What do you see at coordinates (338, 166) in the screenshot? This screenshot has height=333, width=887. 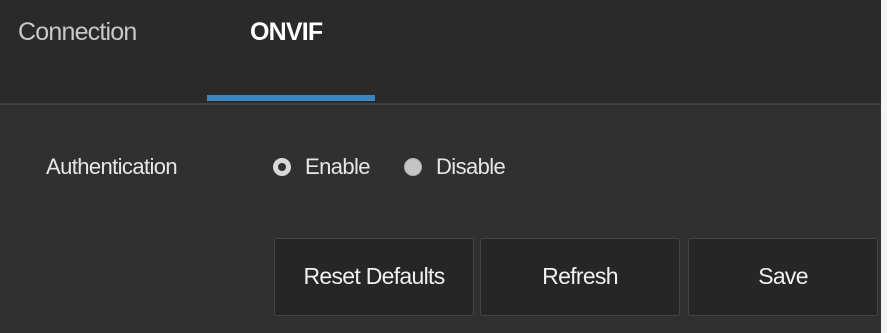 I see `enable-option-label: Enable` at bounding box center [338, 166].